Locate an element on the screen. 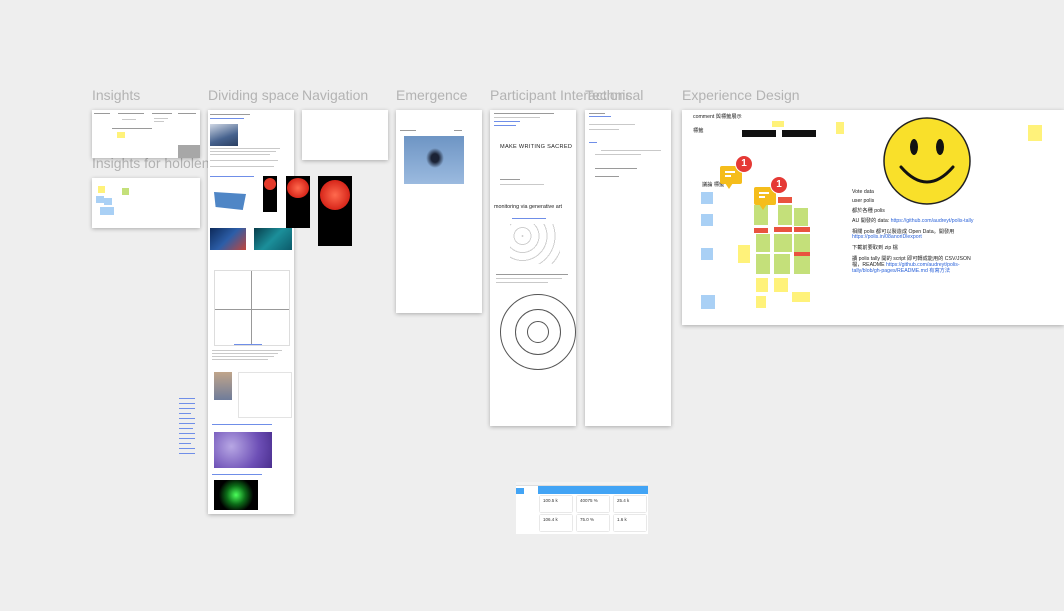 The image size is (1064, 611). info-line-2: user polis is located at coordinates (863, 201).